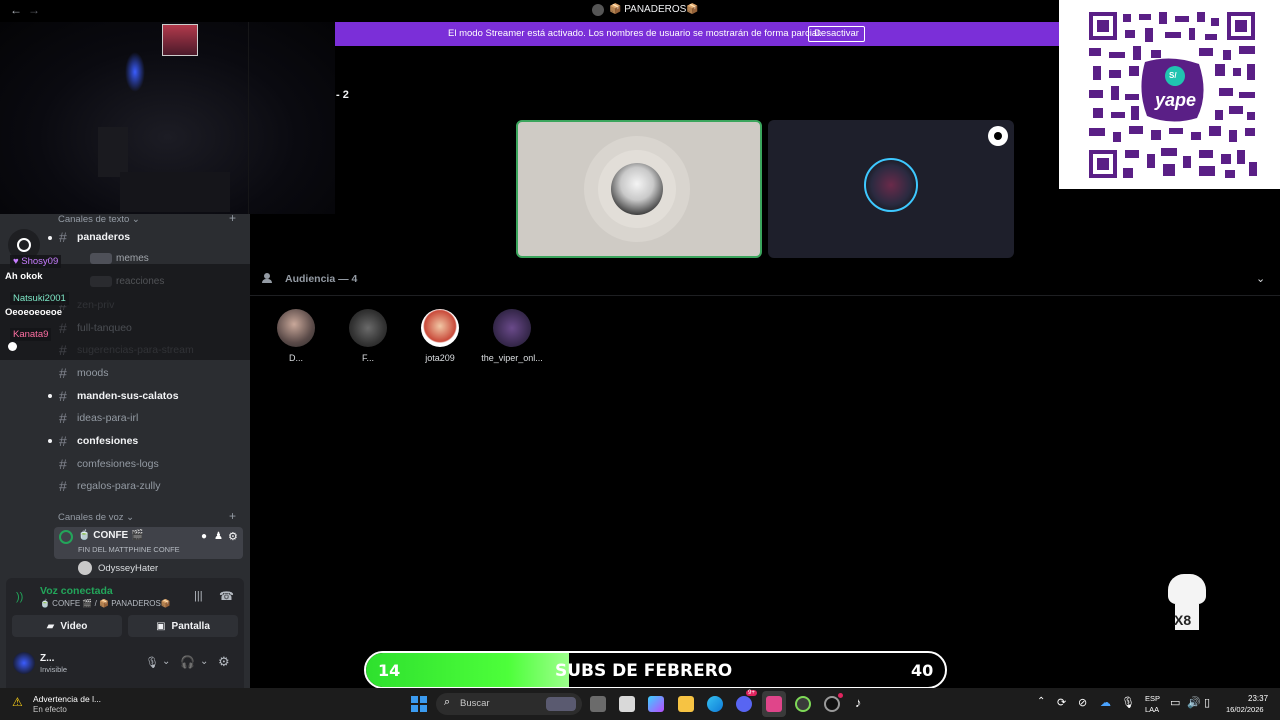 This screenshot has width=1280, height=720. What do you see at coordinates (31, 334) in the screenshot?
I see `chat-username: Kanata9` at bounding box center [31, 334].